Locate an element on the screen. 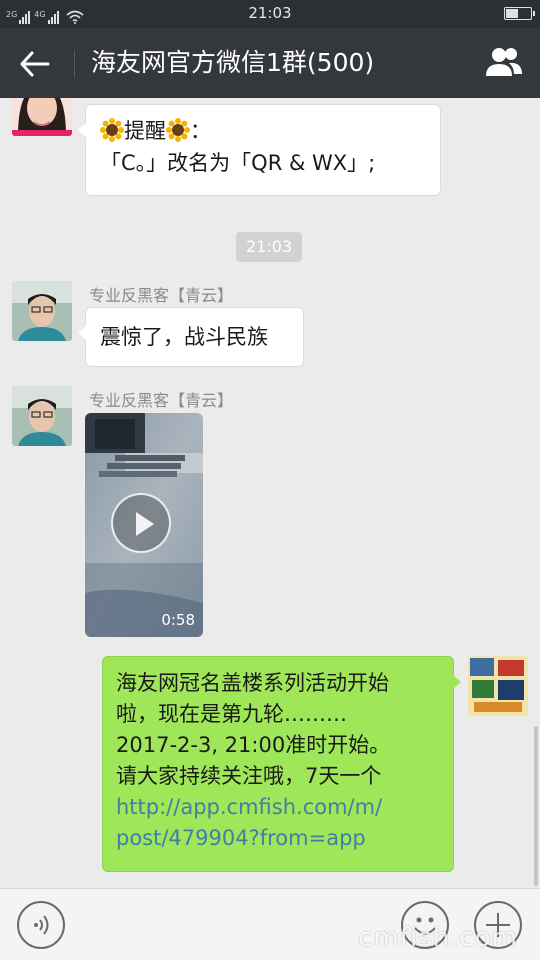 Image resolution: width=540 pixels, height=960 pixels. status-bar: 2G 4G 21:03 is located at coordinates (270, 14).